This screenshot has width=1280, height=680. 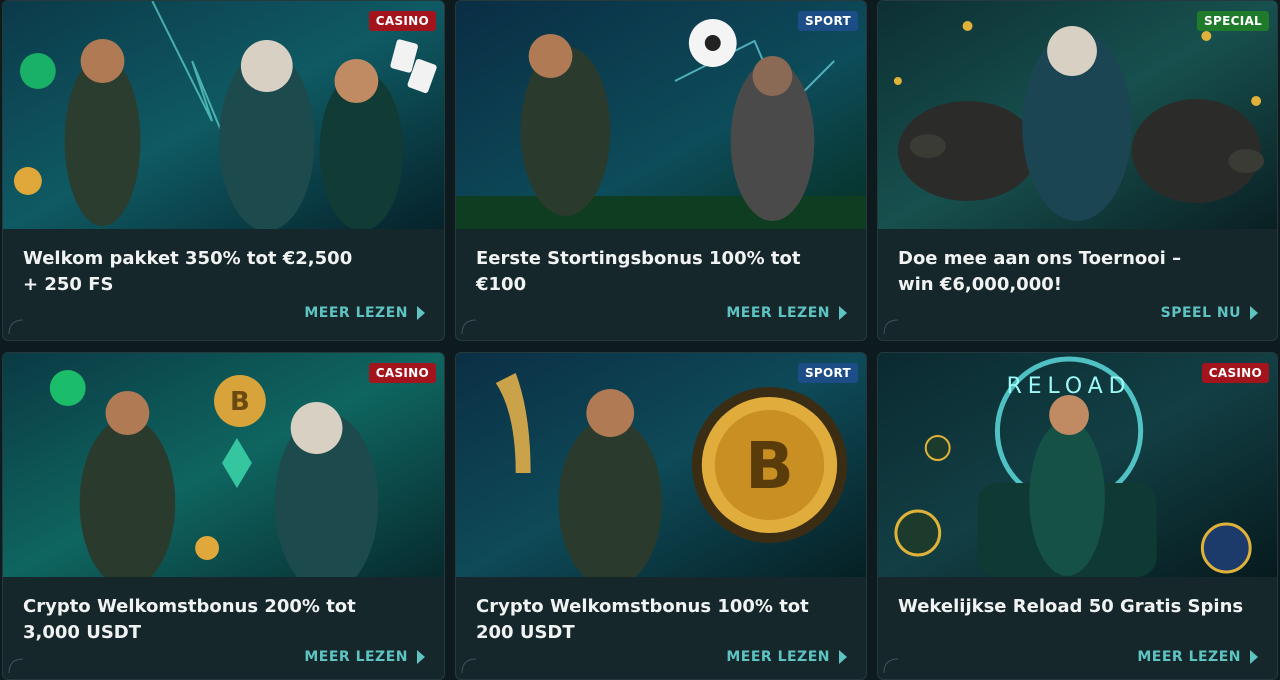 I want to click on promo-title: Crypto Welkomstbonus 100% tot 200 USDT, so click(x=663, y=620).